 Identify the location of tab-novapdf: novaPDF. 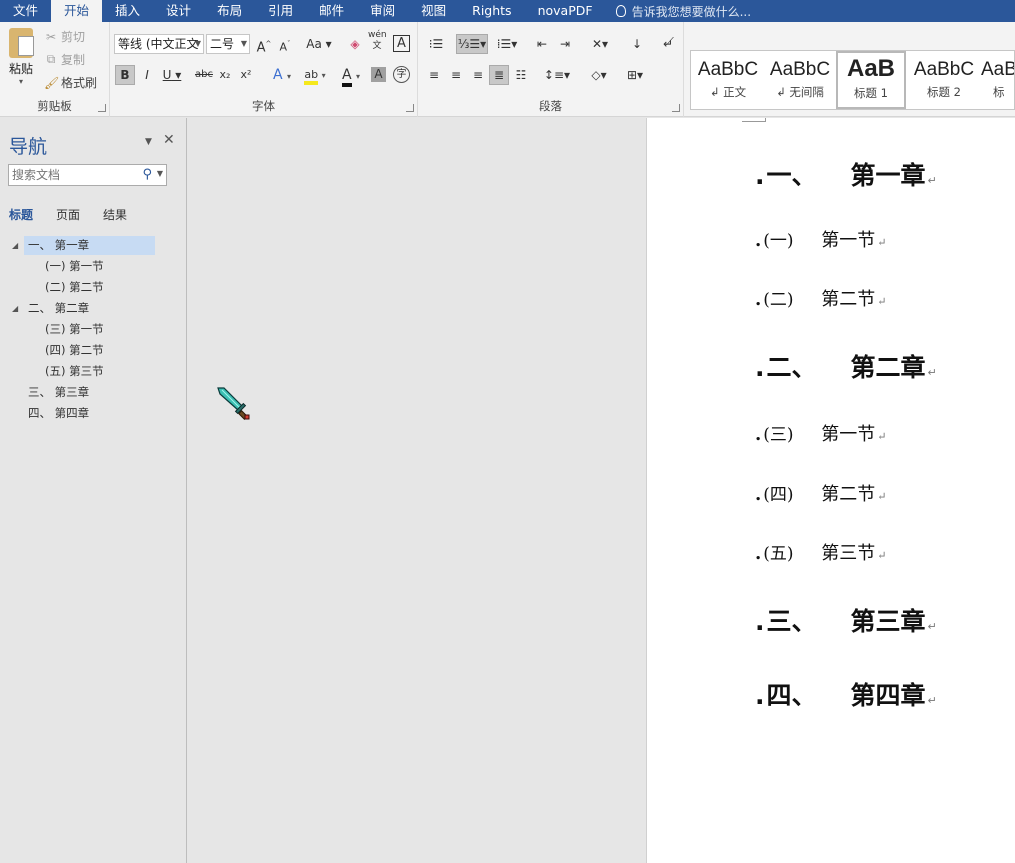
(565, 11).